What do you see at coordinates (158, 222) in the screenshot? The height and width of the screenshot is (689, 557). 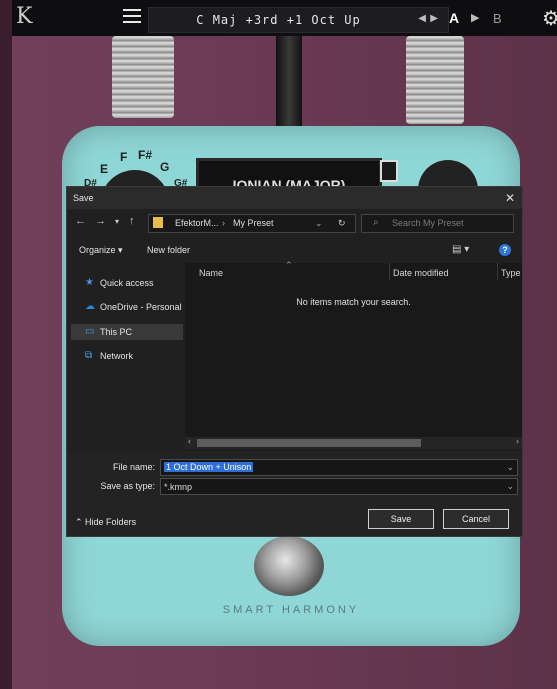 I see `folder-icon` at bounding box center [158, 222].